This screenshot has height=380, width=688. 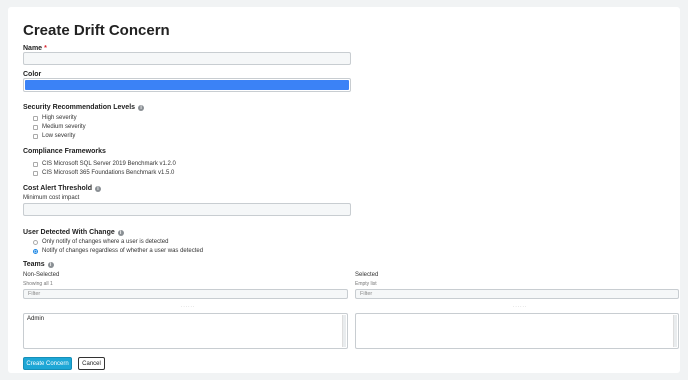 I want to click on selected-info: Empty list, so click(x=366, y=284).